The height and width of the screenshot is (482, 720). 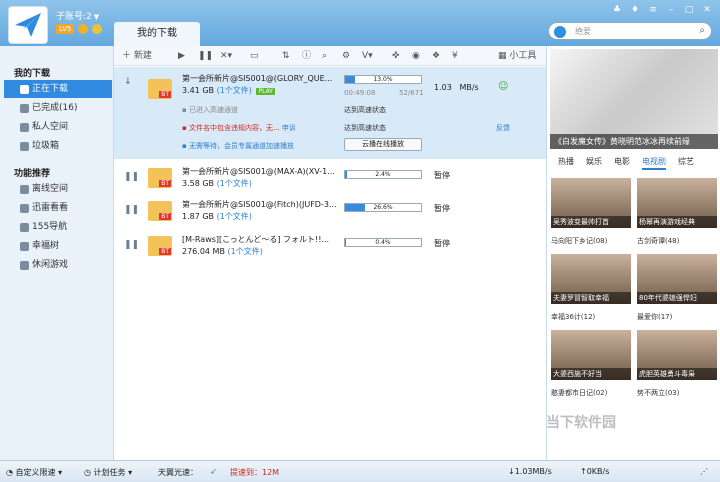 What do you see at coordinates (77, 15) in the screenshot?
I see `account-name: 子账号:2 ▼` at bounding box center [77, 15].